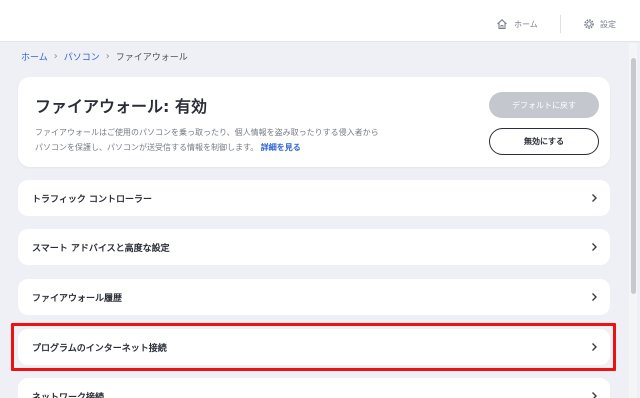  I want to click on list-item-label: スマート アドバイスと高度な設定, so click(101, 248).